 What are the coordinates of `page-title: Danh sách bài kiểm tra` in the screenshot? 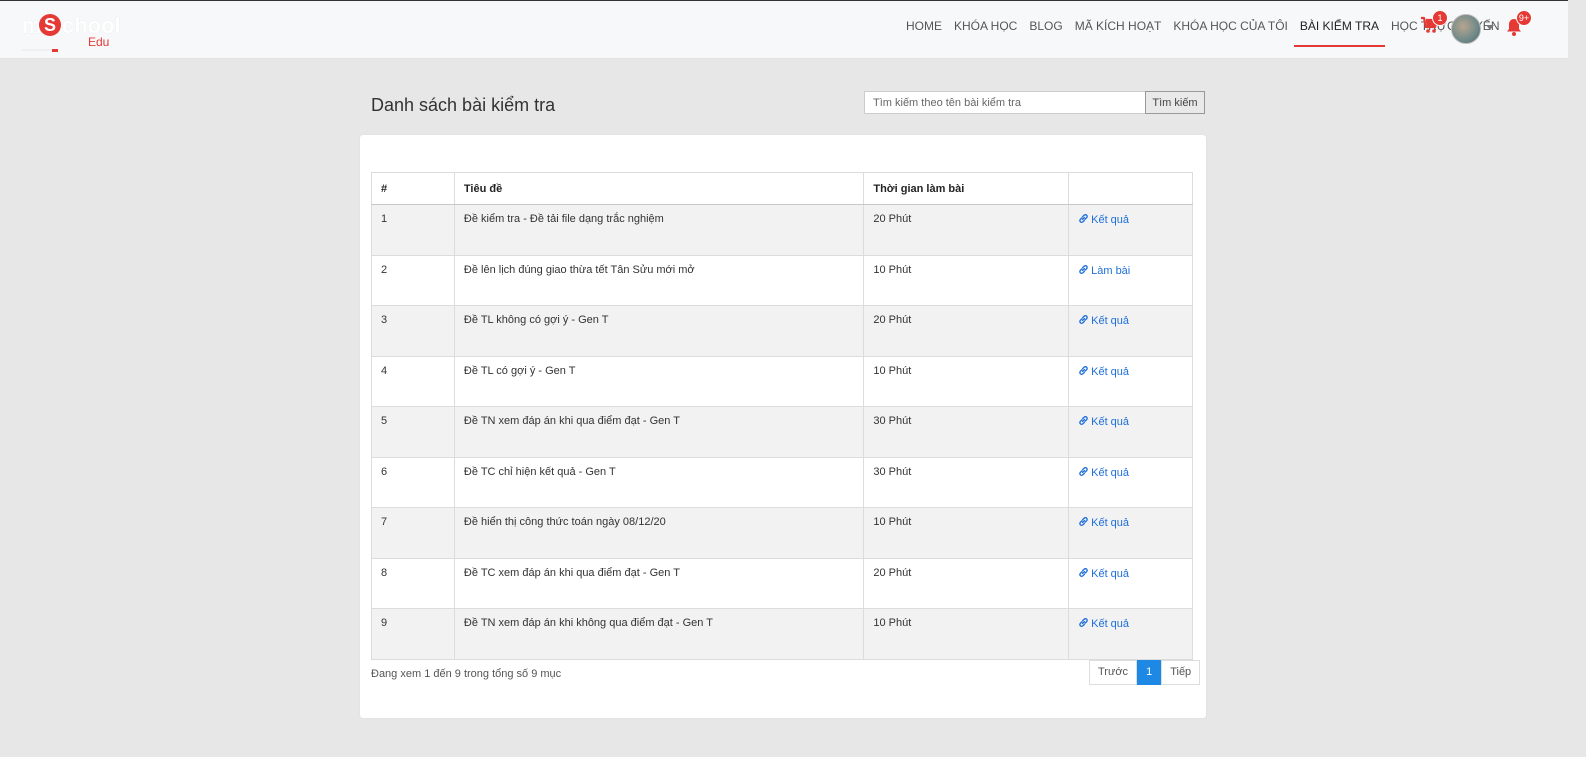 It's located at (463, 105).